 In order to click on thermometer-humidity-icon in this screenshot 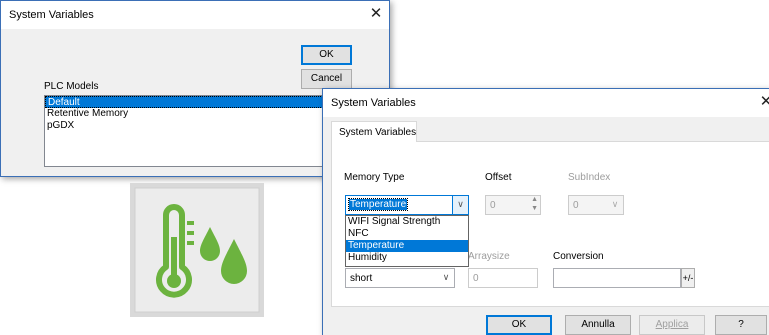, I will do `click(197, 250)`.